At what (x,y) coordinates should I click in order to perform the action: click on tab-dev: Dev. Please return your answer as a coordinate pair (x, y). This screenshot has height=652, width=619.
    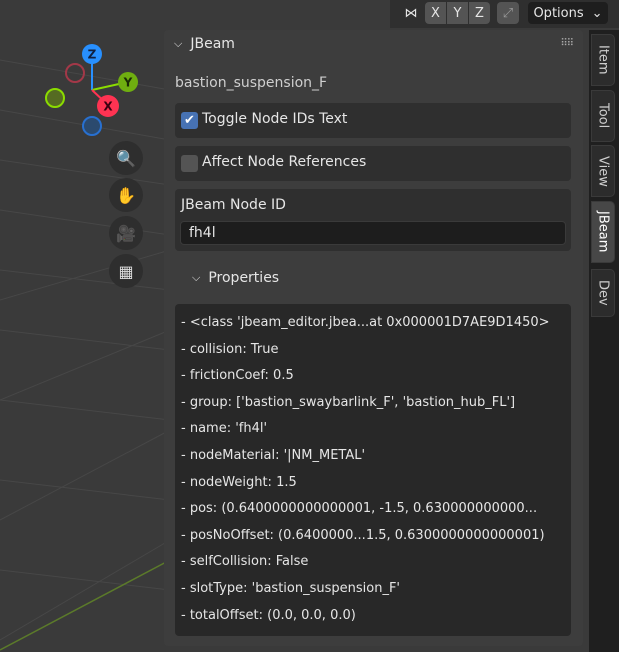
    Looking at the image, I should click on (603, 293).